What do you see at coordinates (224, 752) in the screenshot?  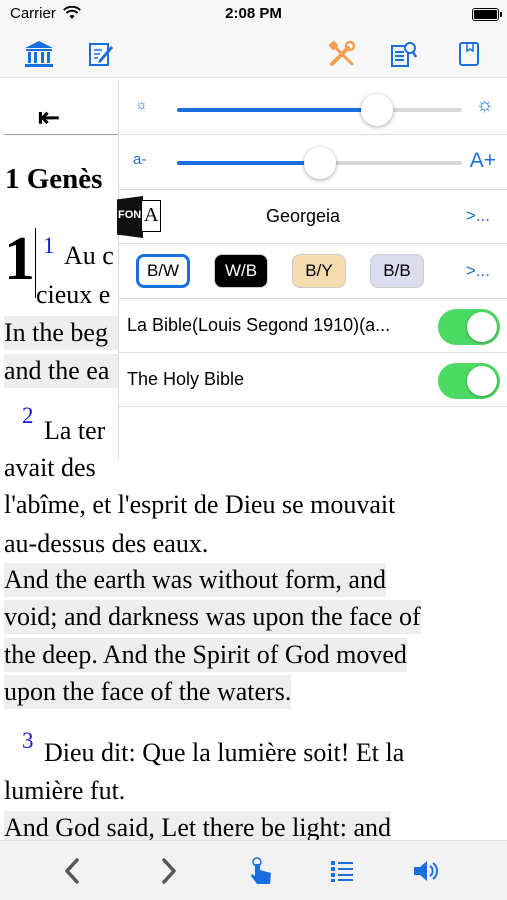 I see `verse-text: Dieu dit: Que la lumière soit! Et la` at bounding box center [224, 752].